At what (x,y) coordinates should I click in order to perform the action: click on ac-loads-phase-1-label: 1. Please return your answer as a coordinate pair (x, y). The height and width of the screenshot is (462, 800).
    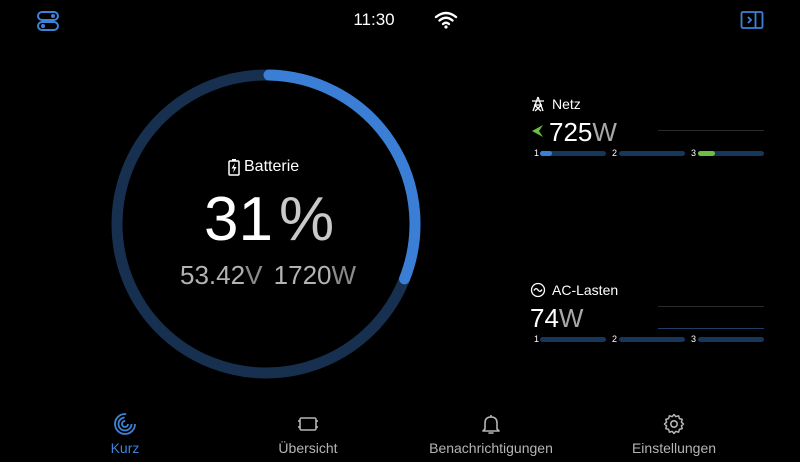
    Looking at the image, I should click on (537, 339).